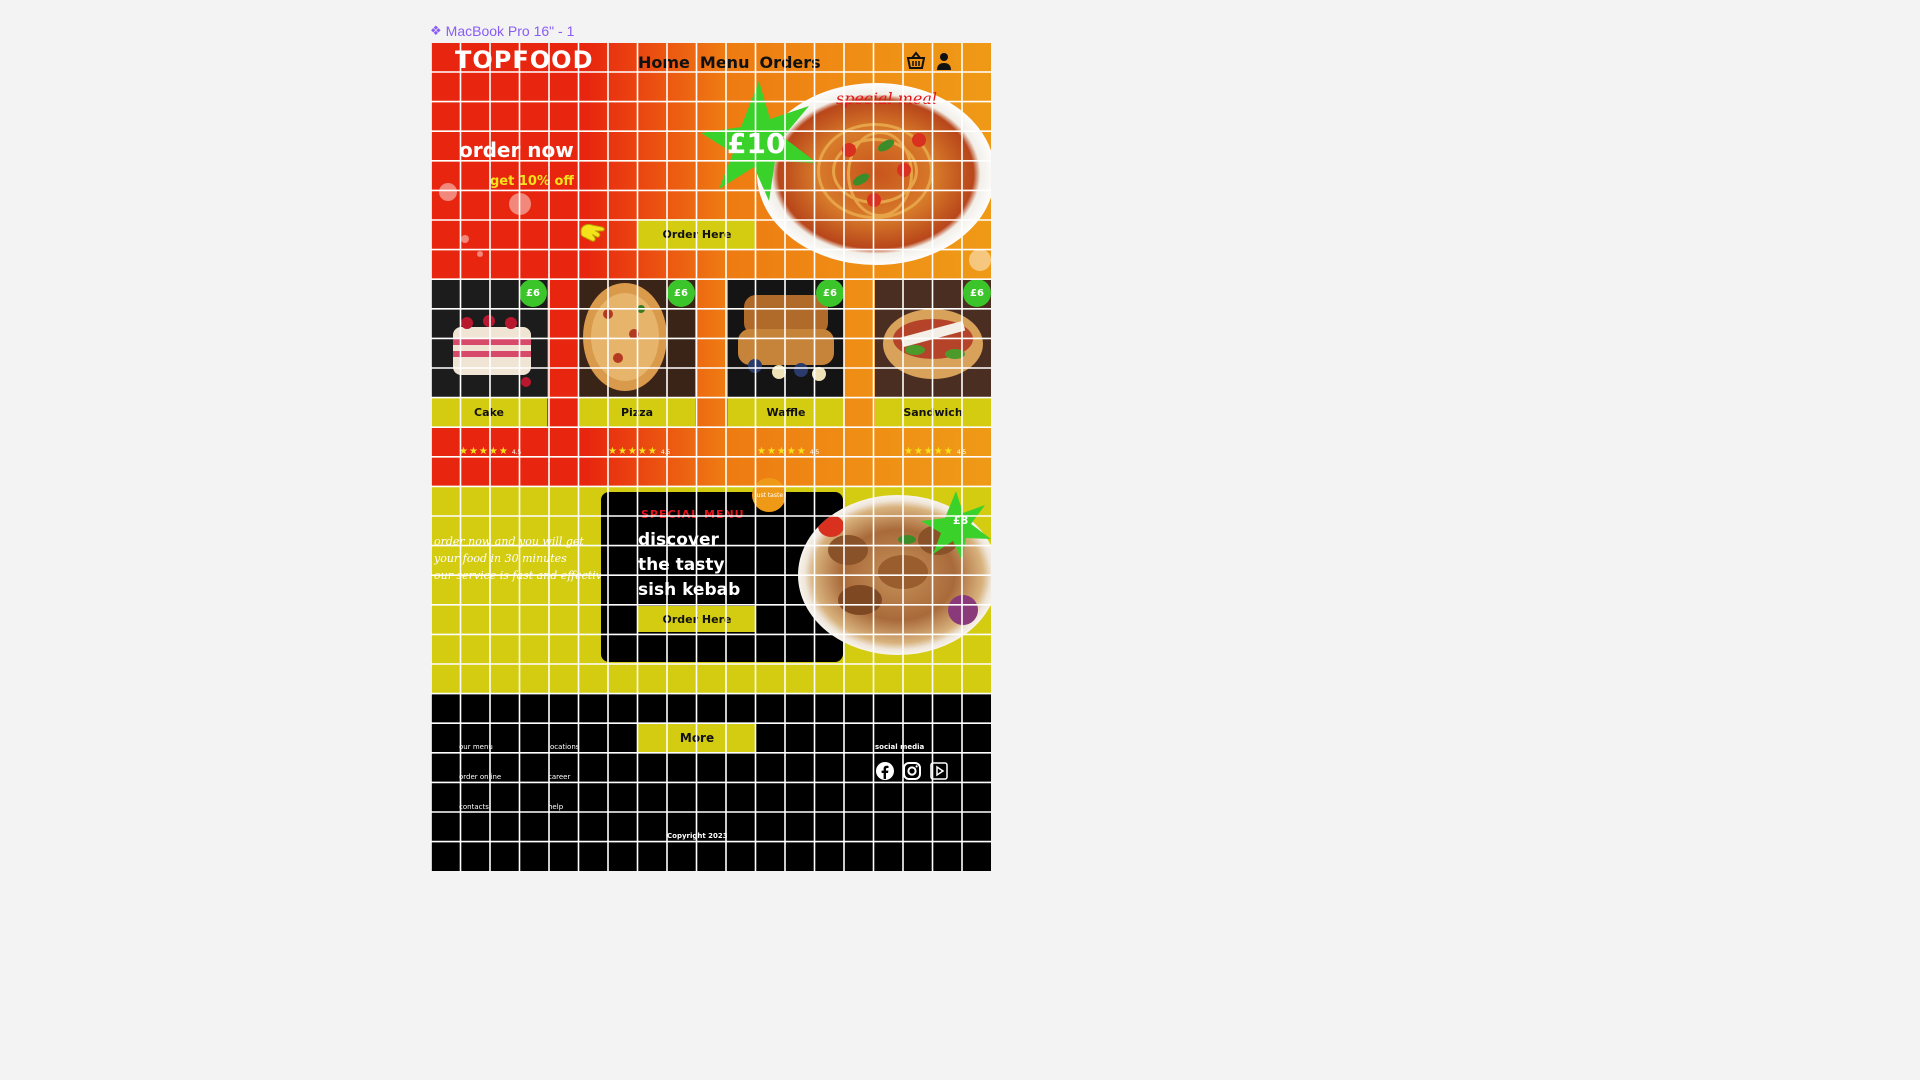  I want to click on special-title-line: discover, so click(678, 540).